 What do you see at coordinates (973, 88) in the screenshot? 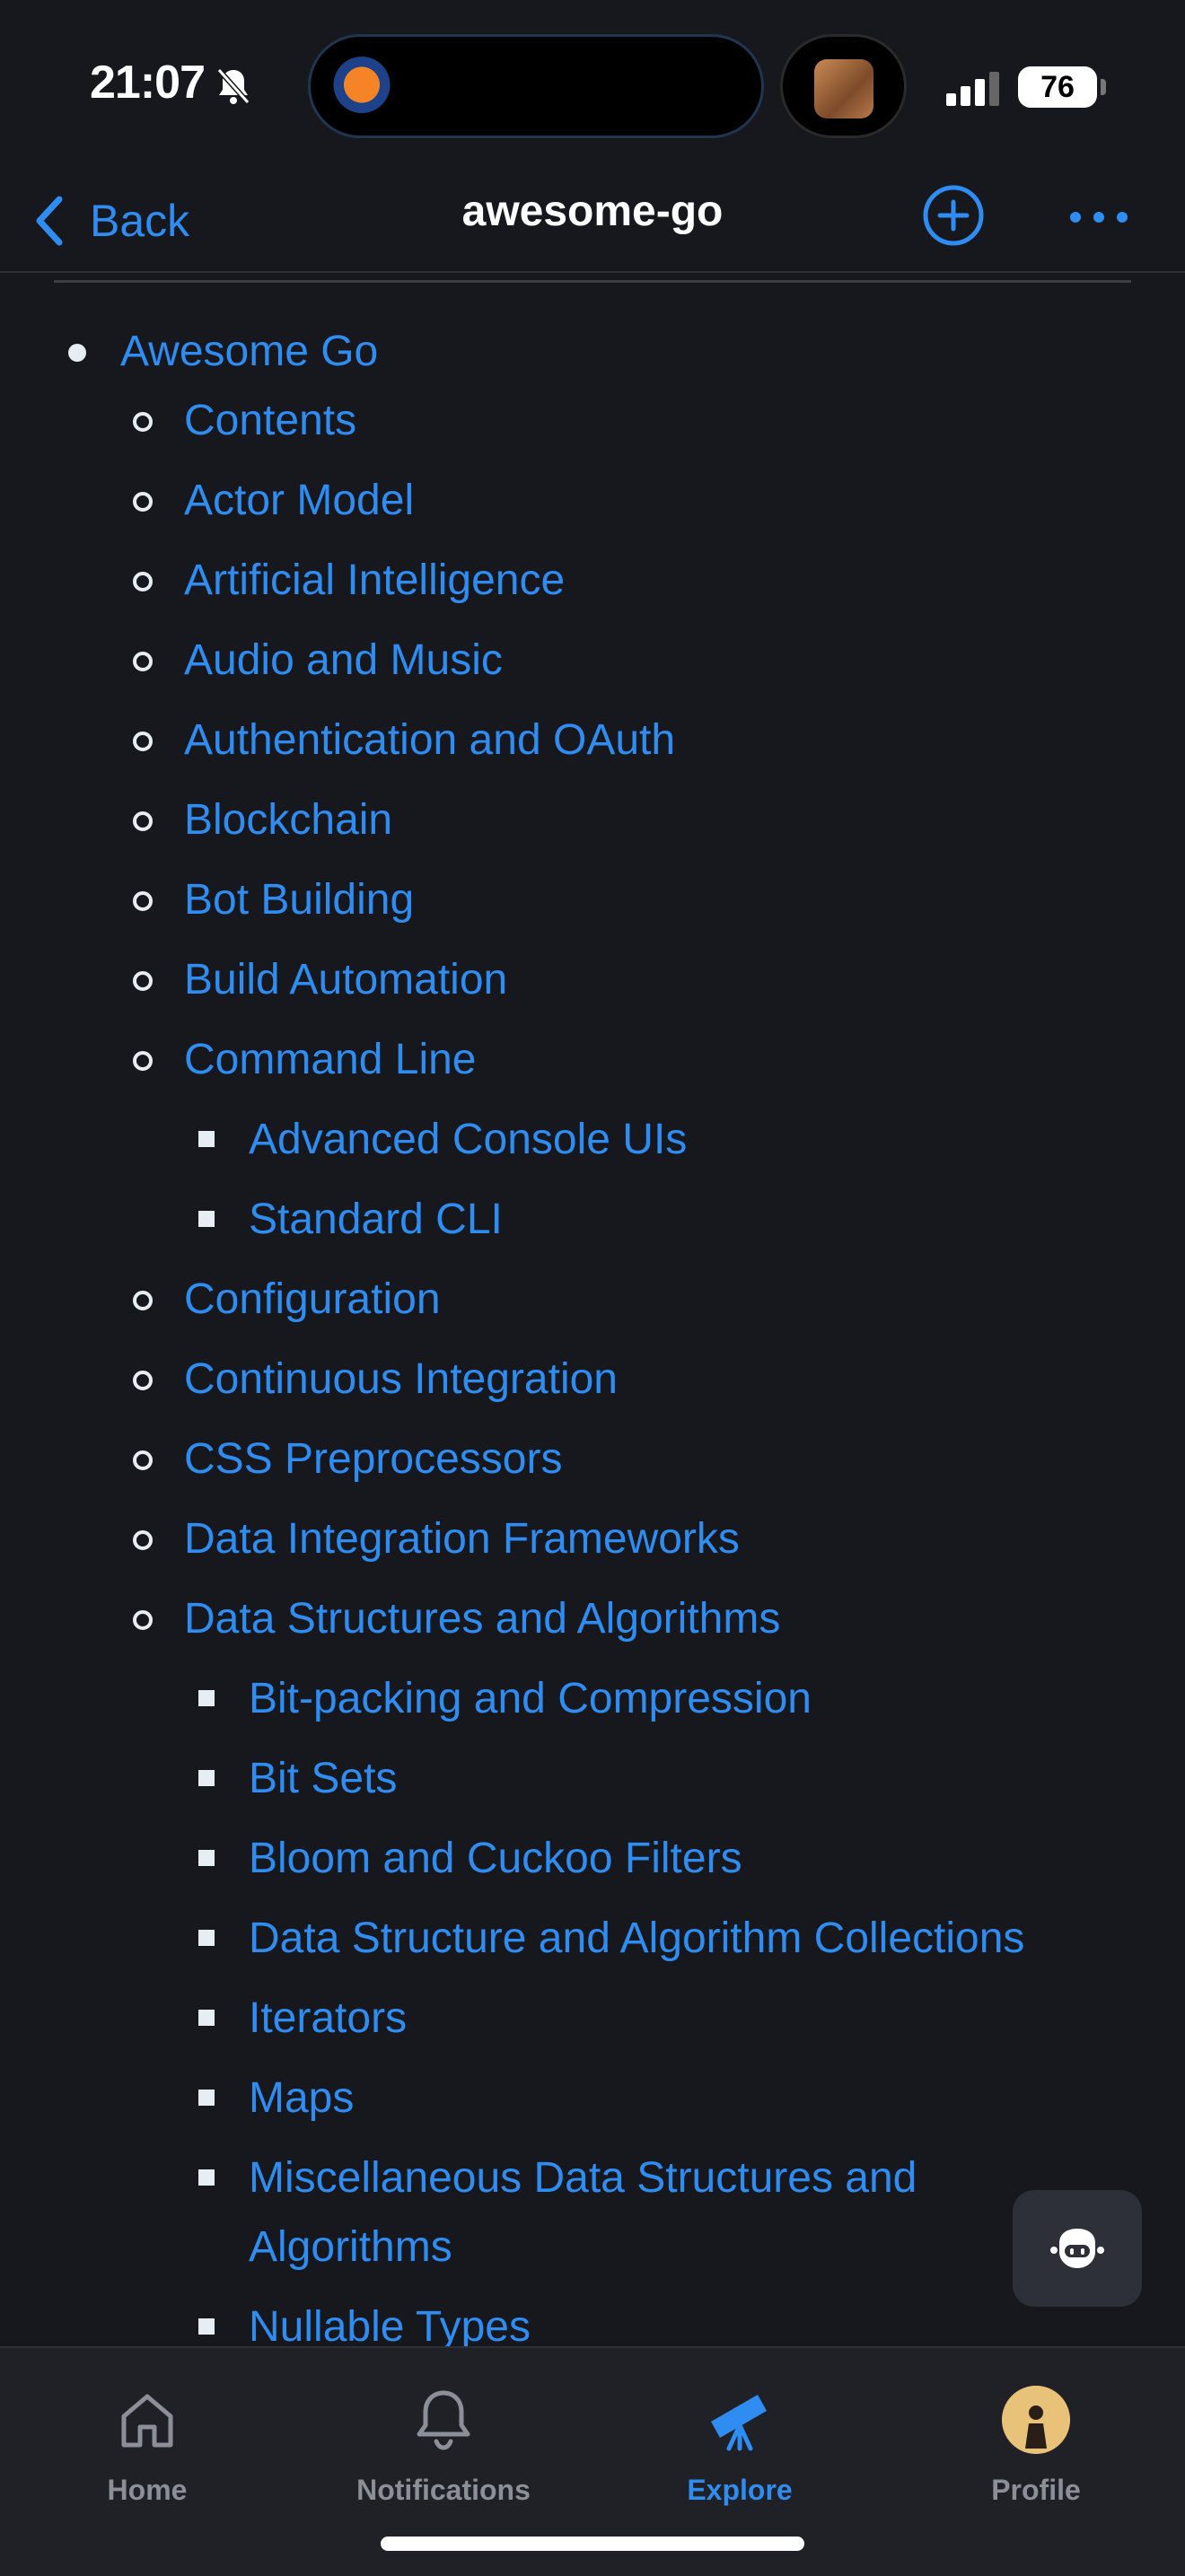
I see `cellular-signal-icon` at bounding box center [973, 88].